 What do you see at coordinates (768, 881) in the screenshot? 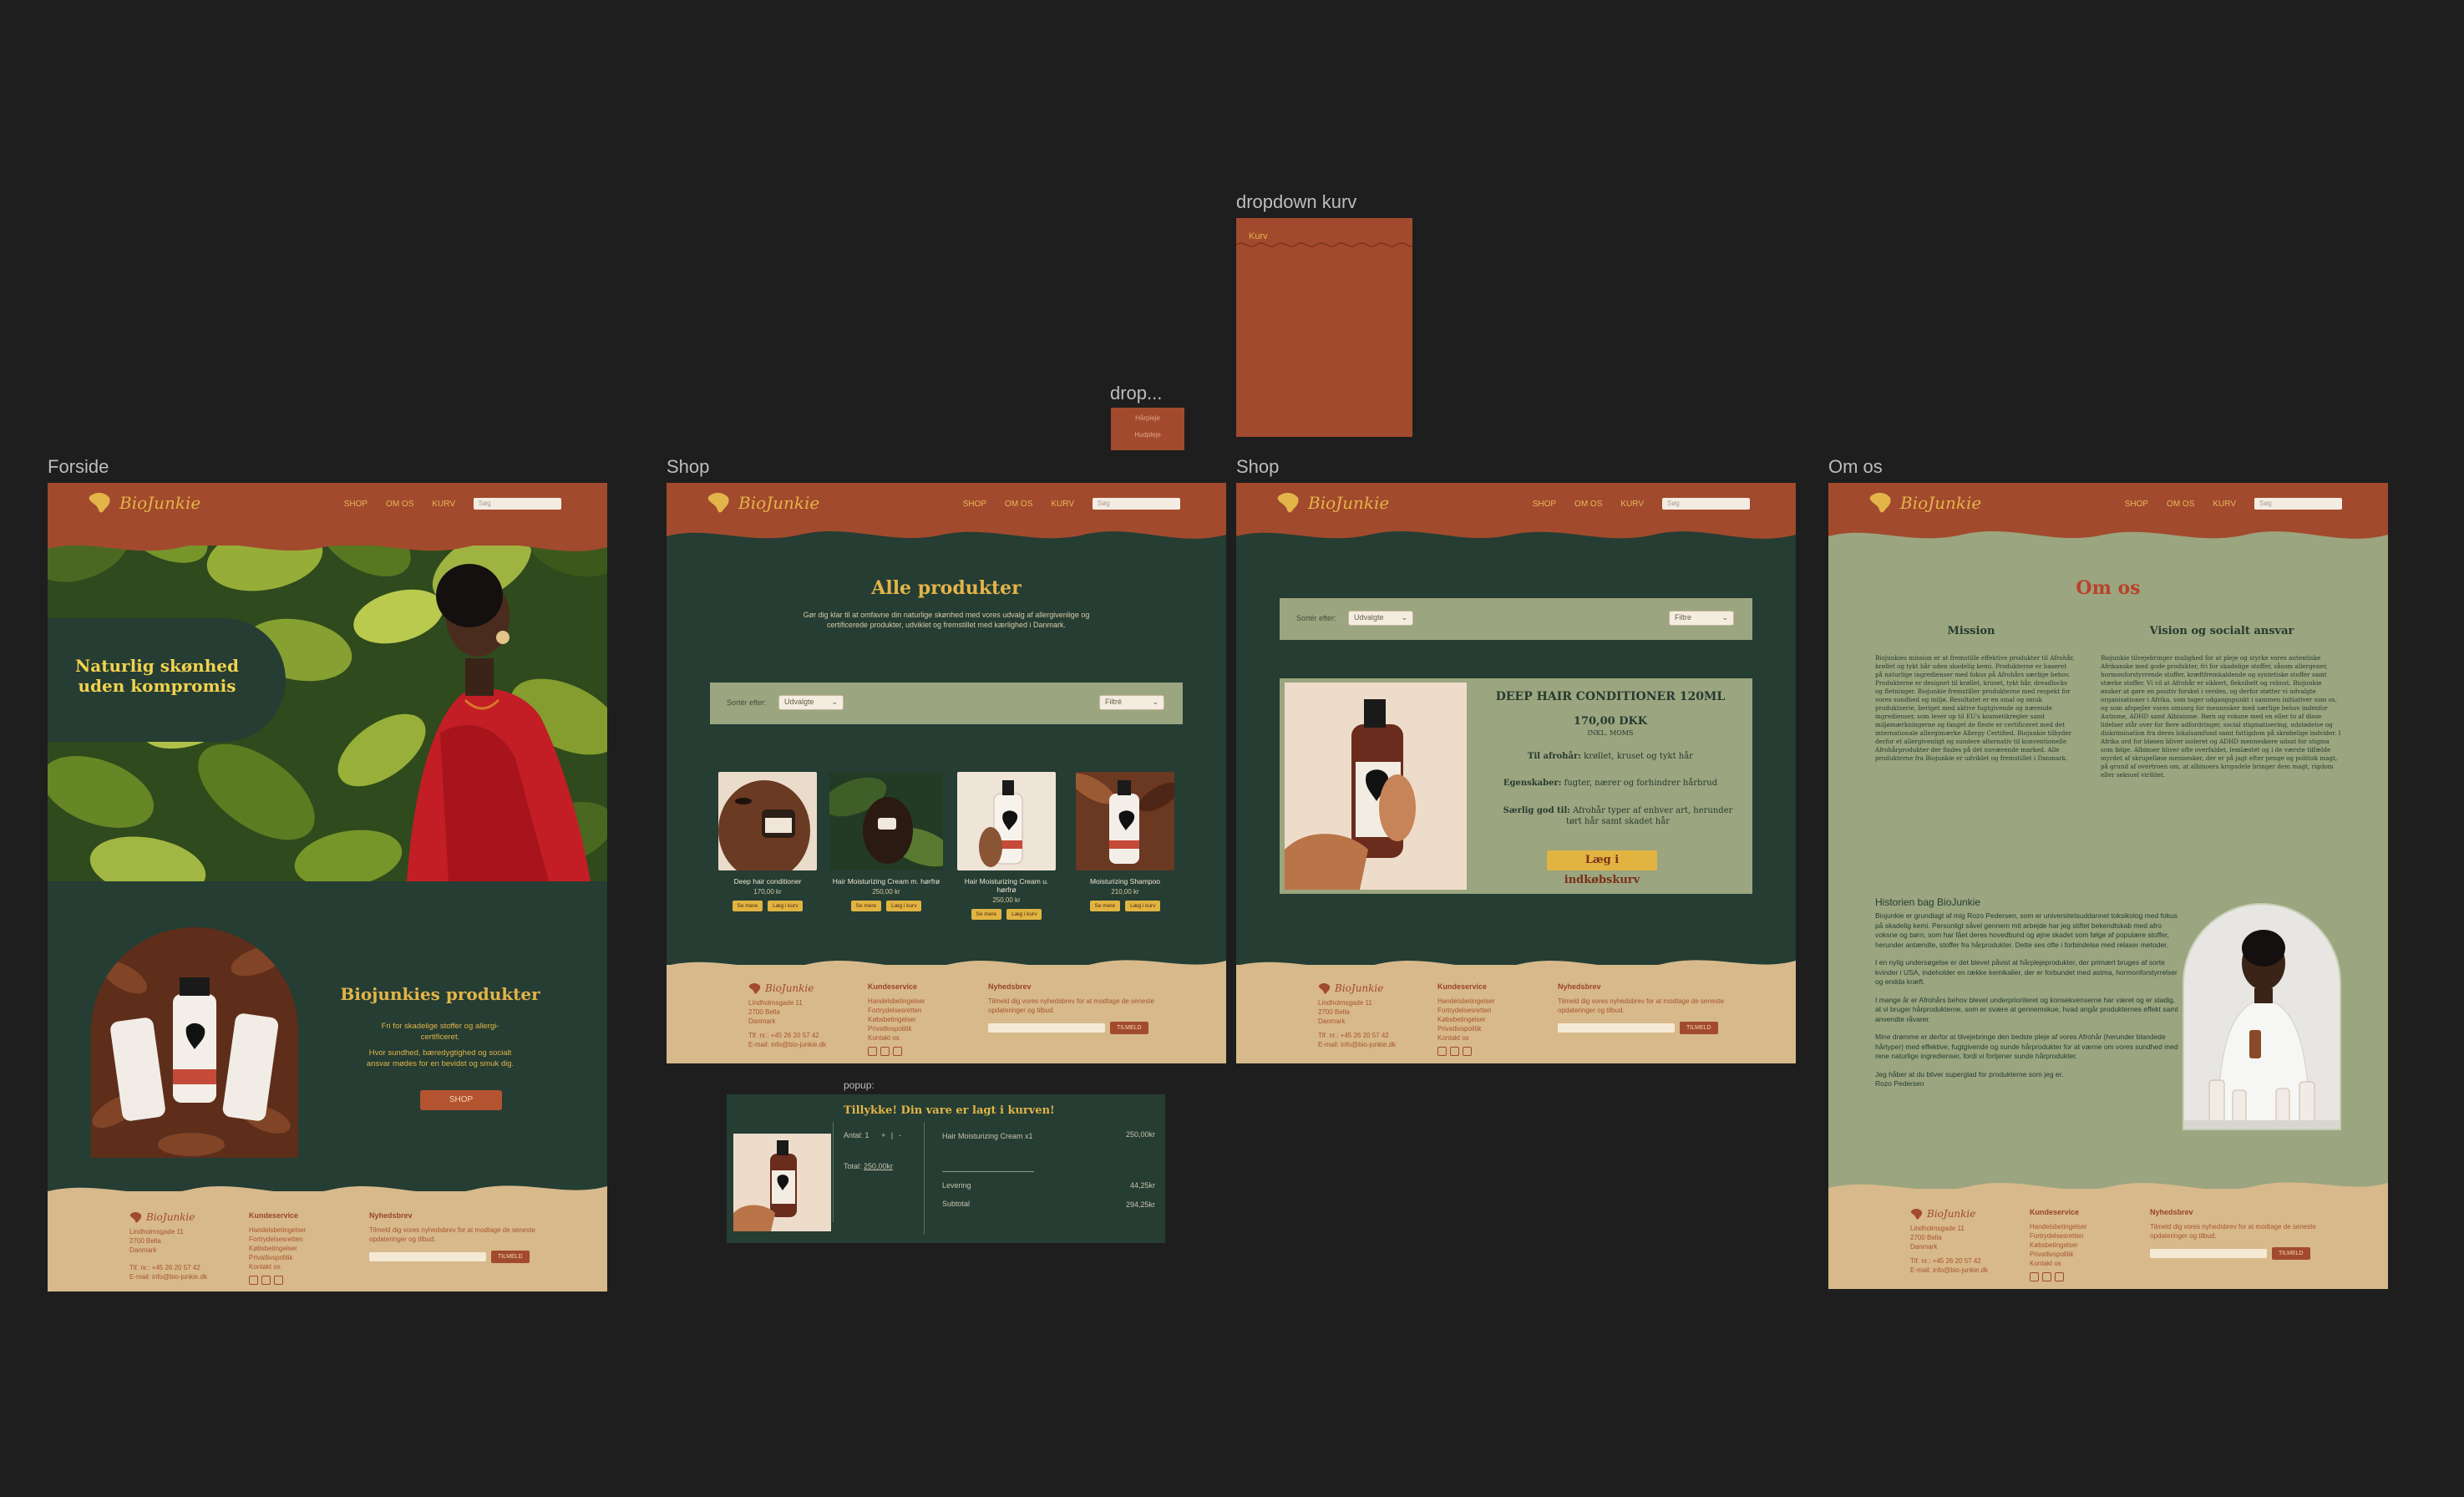
I see `product-name: Deep hair conditioner` at bounding box center [768, 881].